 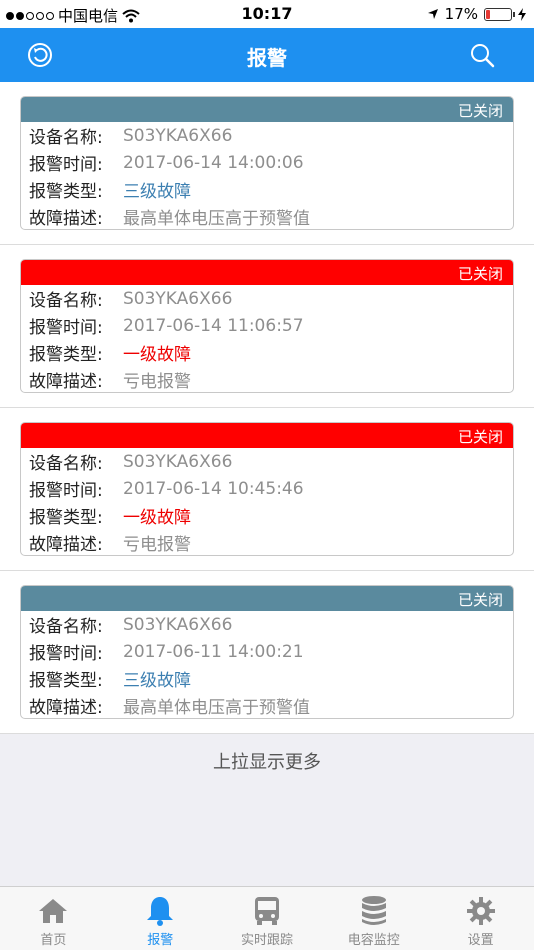 I want to click on page-title: 报警, so click(x=267, y=58).